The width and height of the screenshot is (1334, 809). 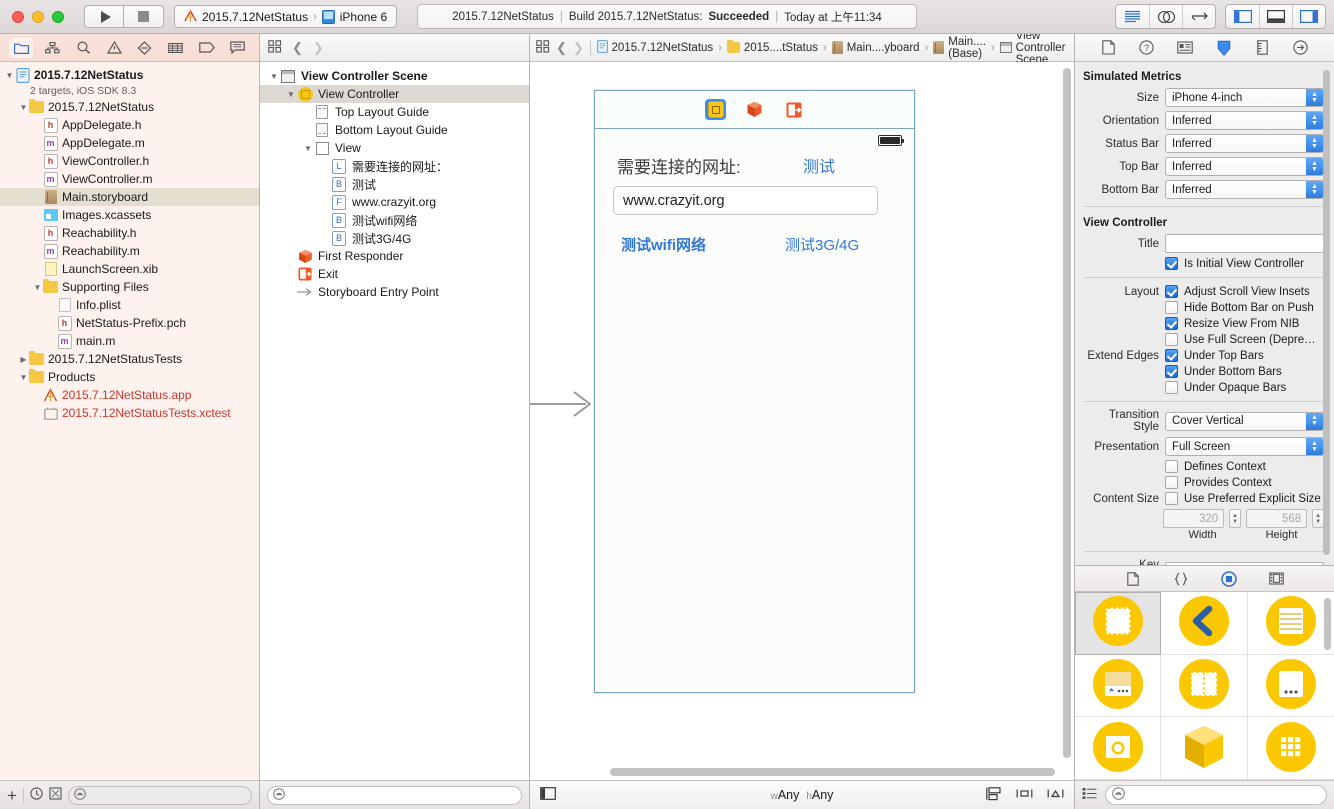 I want to click on scheme-selector: 2015.7.12NetStatus › iPhone 6, so click(x=286, y=16).